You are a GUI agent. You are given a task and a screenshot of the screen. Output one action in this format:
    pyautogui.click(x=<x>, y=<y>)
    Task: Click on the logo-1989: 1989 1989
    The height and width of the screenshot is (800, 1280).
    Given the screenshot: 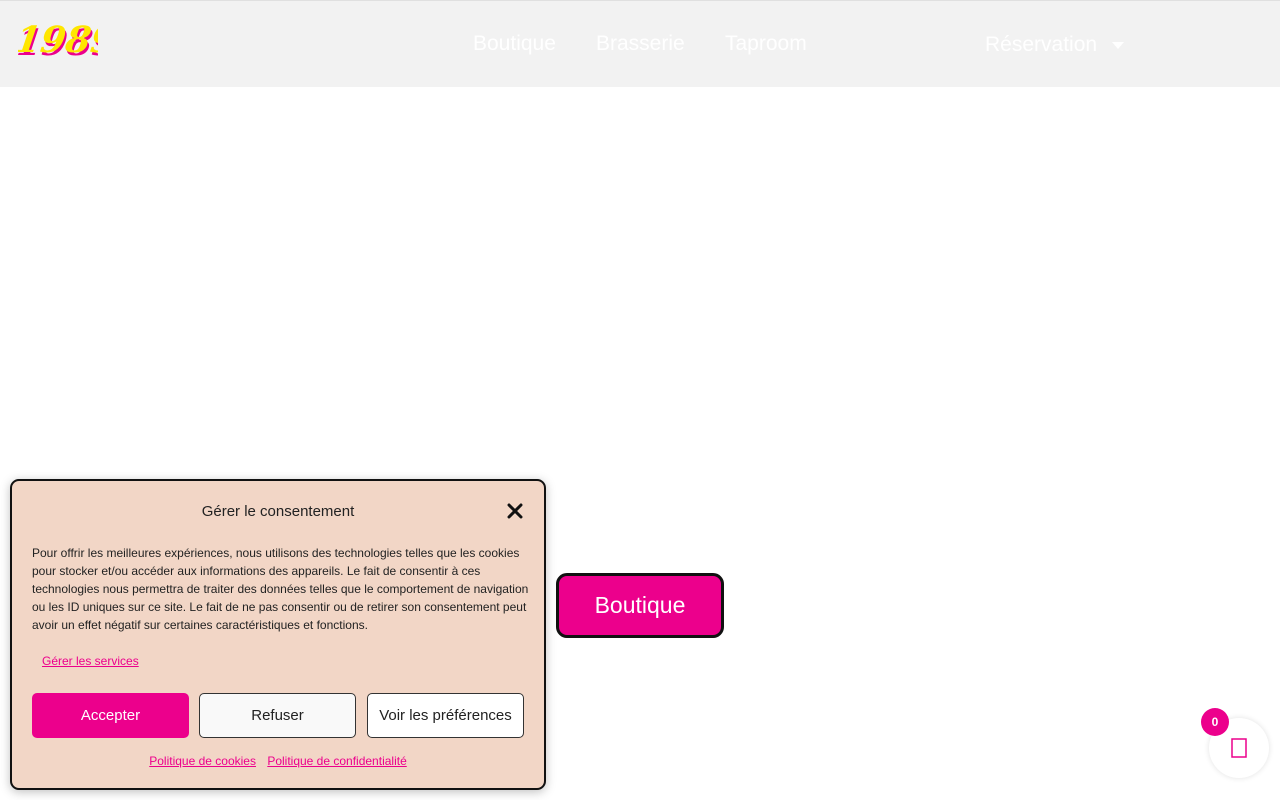 What is the action you would take?
    pyautogui.click(x=58, y=40)
    